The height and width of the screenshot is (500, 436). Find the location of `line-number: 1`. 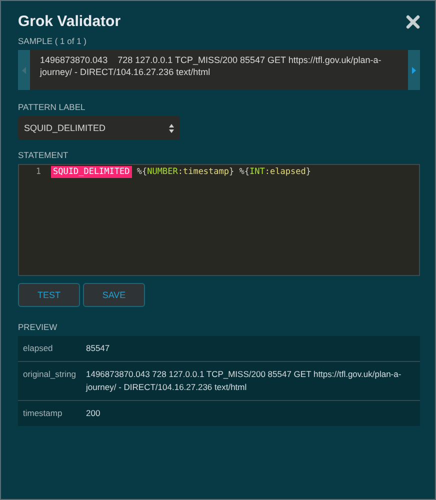

line-number: 1 is located at coordinates (37, 172).